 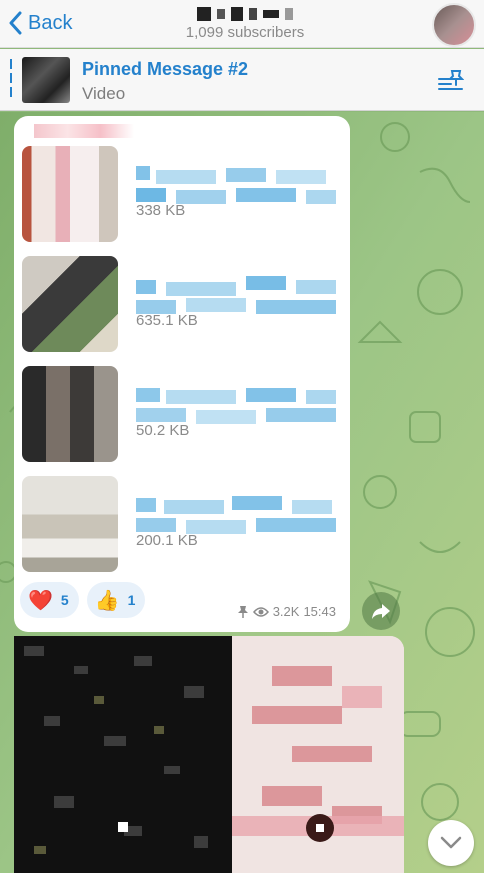 I want to click on file-size: 338 KB, so click(x=161, y=210).